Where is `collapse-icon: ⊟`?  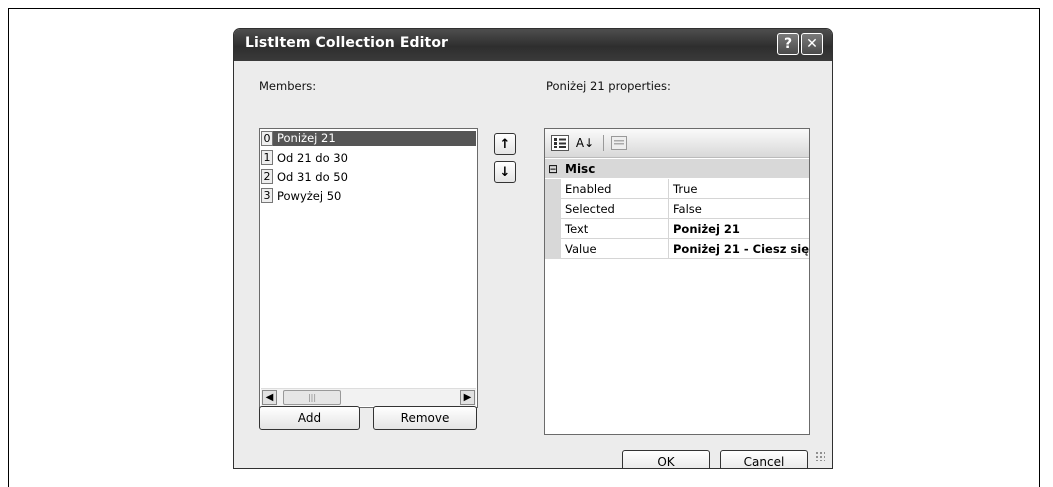 collapse-icon: ⊟ is located at coordinates (553, 169).